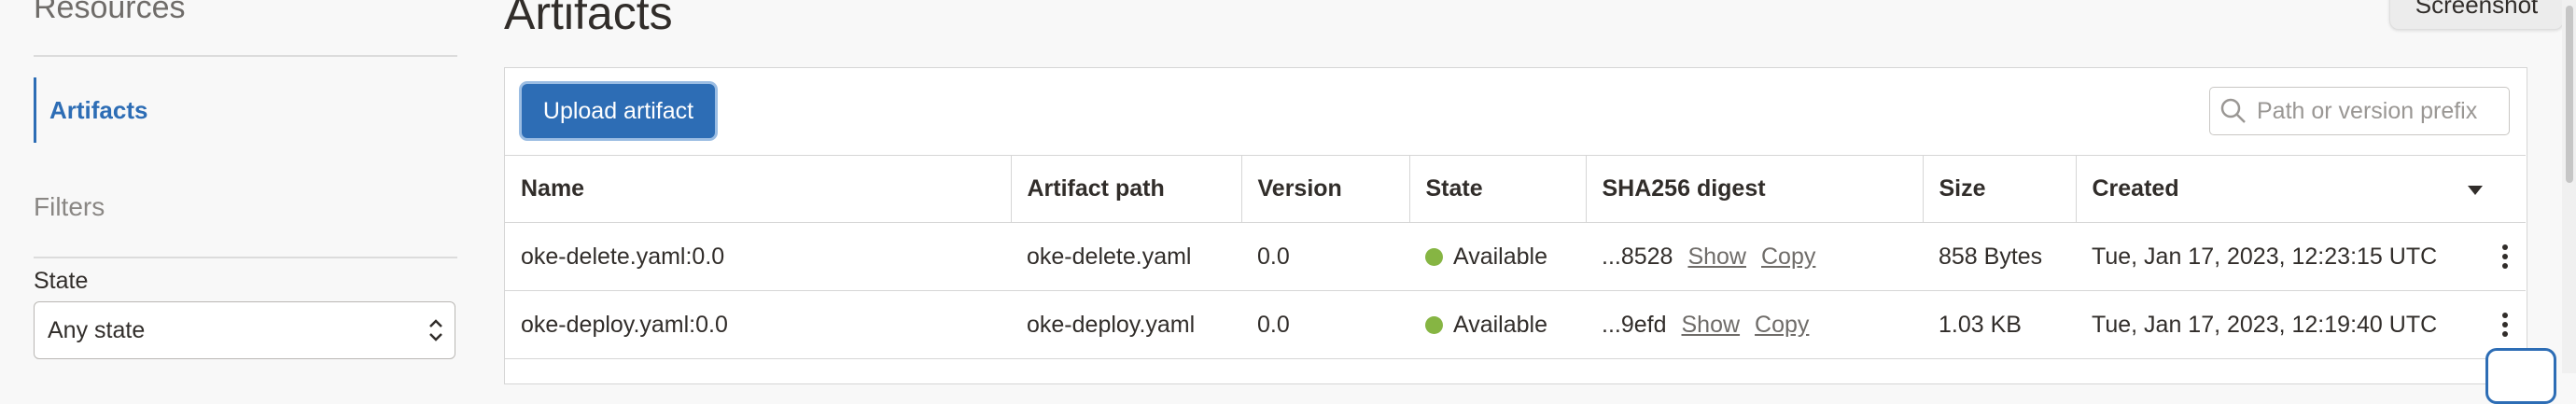  I want to click on column-header-version: Version, so click(1324, 189).